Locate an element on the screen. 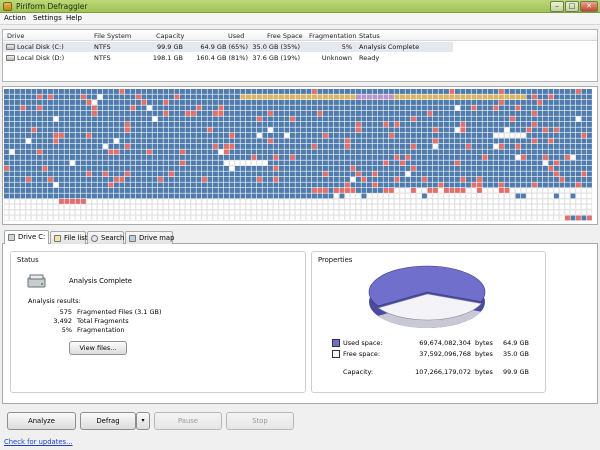 Image resolution: width=600 pixels, height=450 pixels. menu-help: Help is located at coordinates (74, 18).